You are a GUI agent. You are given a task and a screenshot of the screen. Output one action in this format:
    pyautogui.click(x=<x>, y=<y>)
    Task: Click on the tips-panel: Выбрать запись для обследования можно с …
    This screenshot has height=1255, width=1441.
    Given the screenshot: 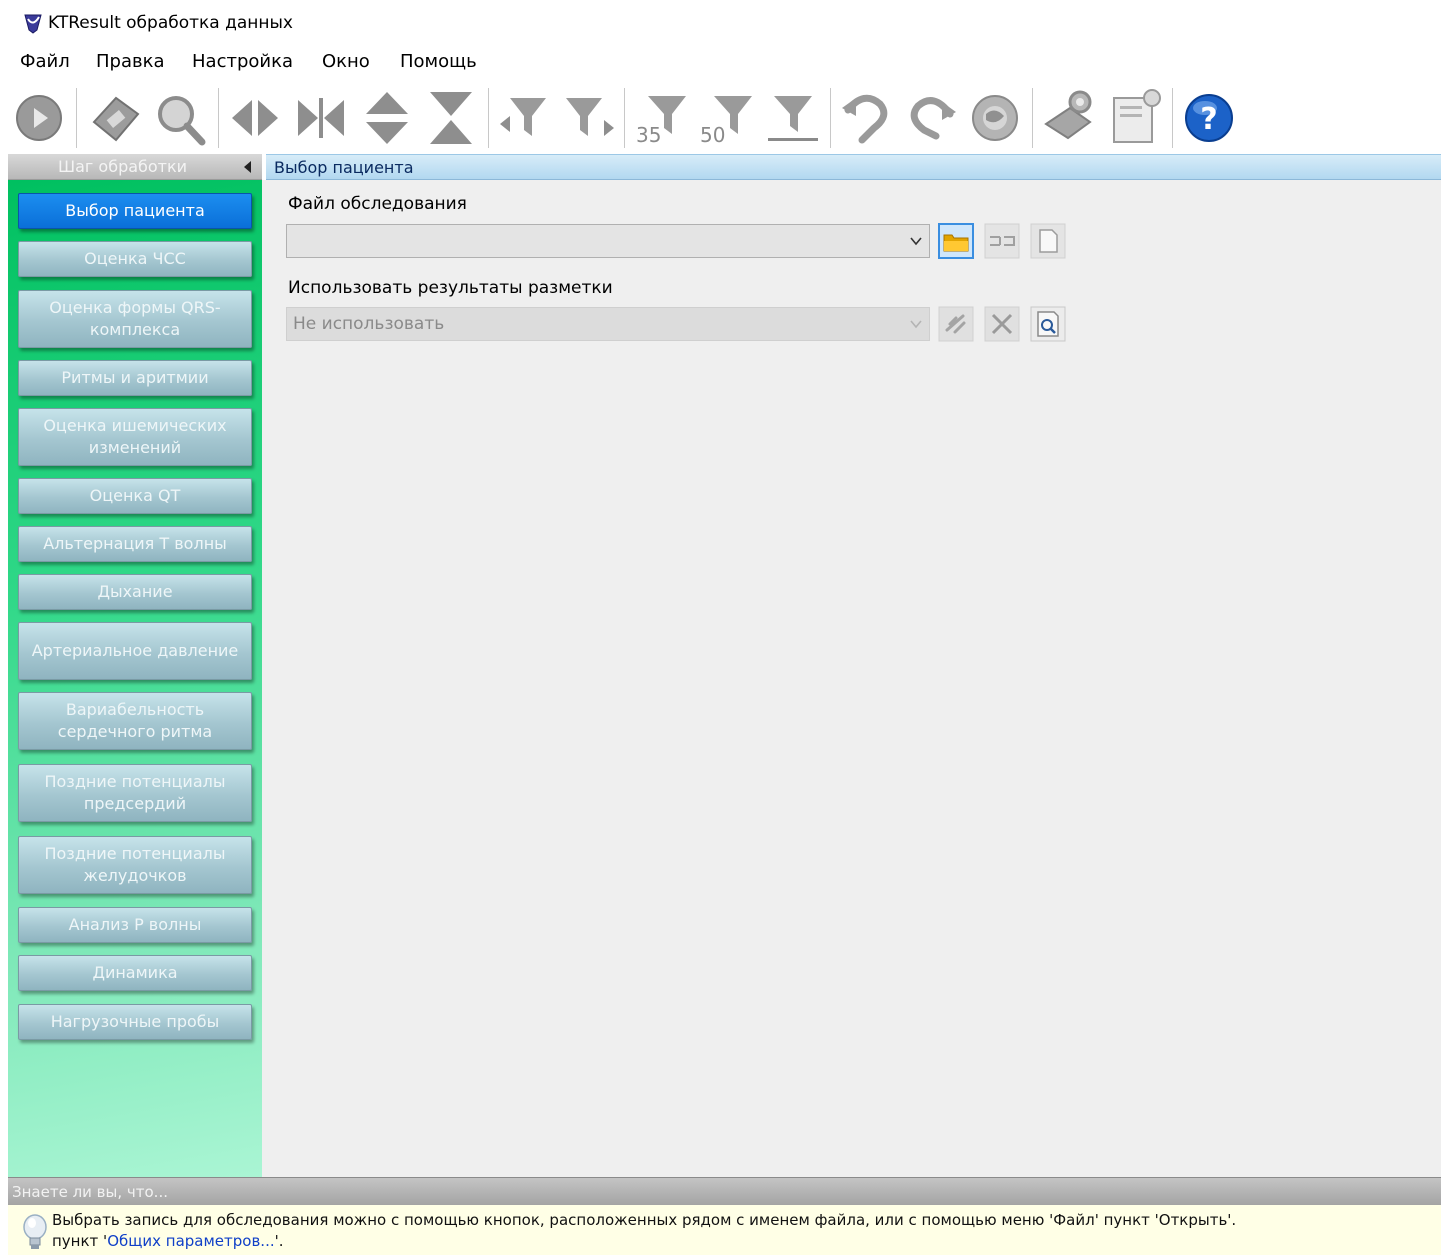 What is the action you would take?
    pyautogui.click(x=724, y=1230)
    